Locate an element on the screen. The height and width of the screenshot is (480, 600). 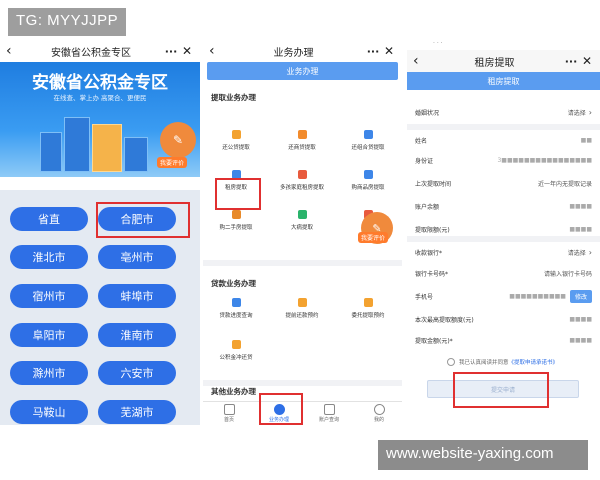
service-label: 贷款进度查询 is located at coordinates (236, 316).